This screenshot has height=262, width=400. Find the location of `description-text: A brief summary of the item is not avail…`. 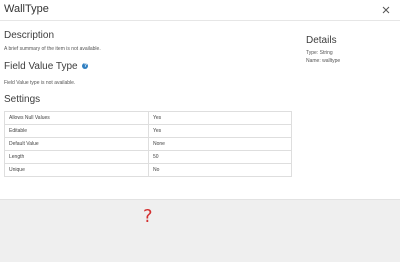

description-text: A brief summary of the item is not avail… is located at coordinates (52, 49).